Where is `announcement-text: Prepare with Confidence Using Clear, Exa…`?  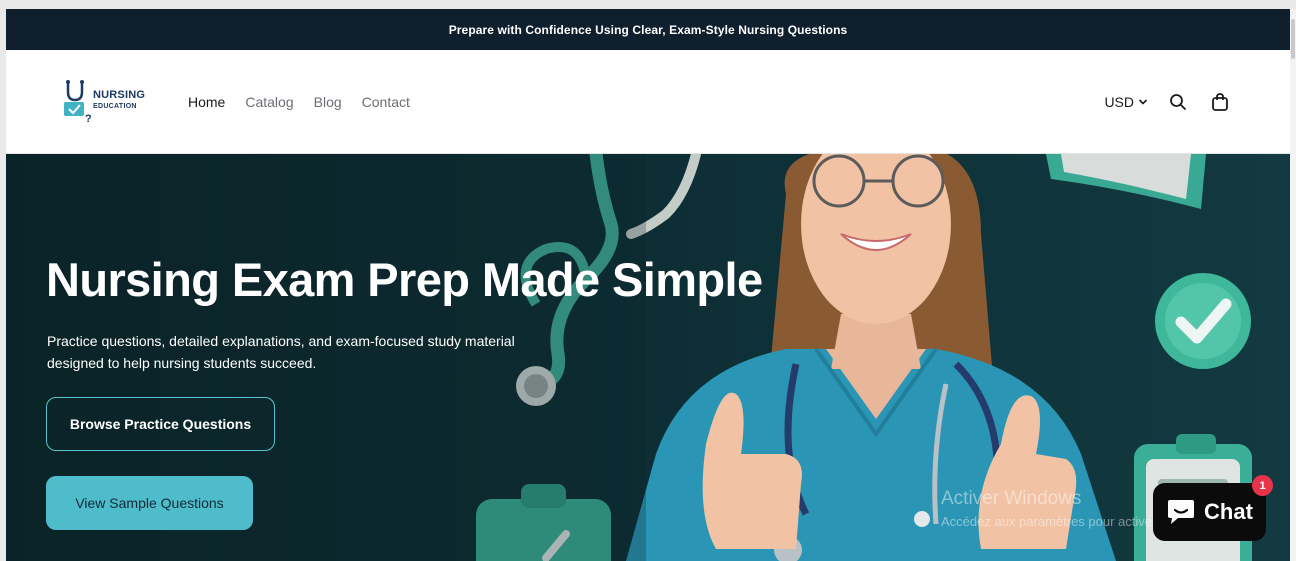 announcement-text: Prepare with Confidence Using Clear, Exa… is located at coordinates (648, 29).